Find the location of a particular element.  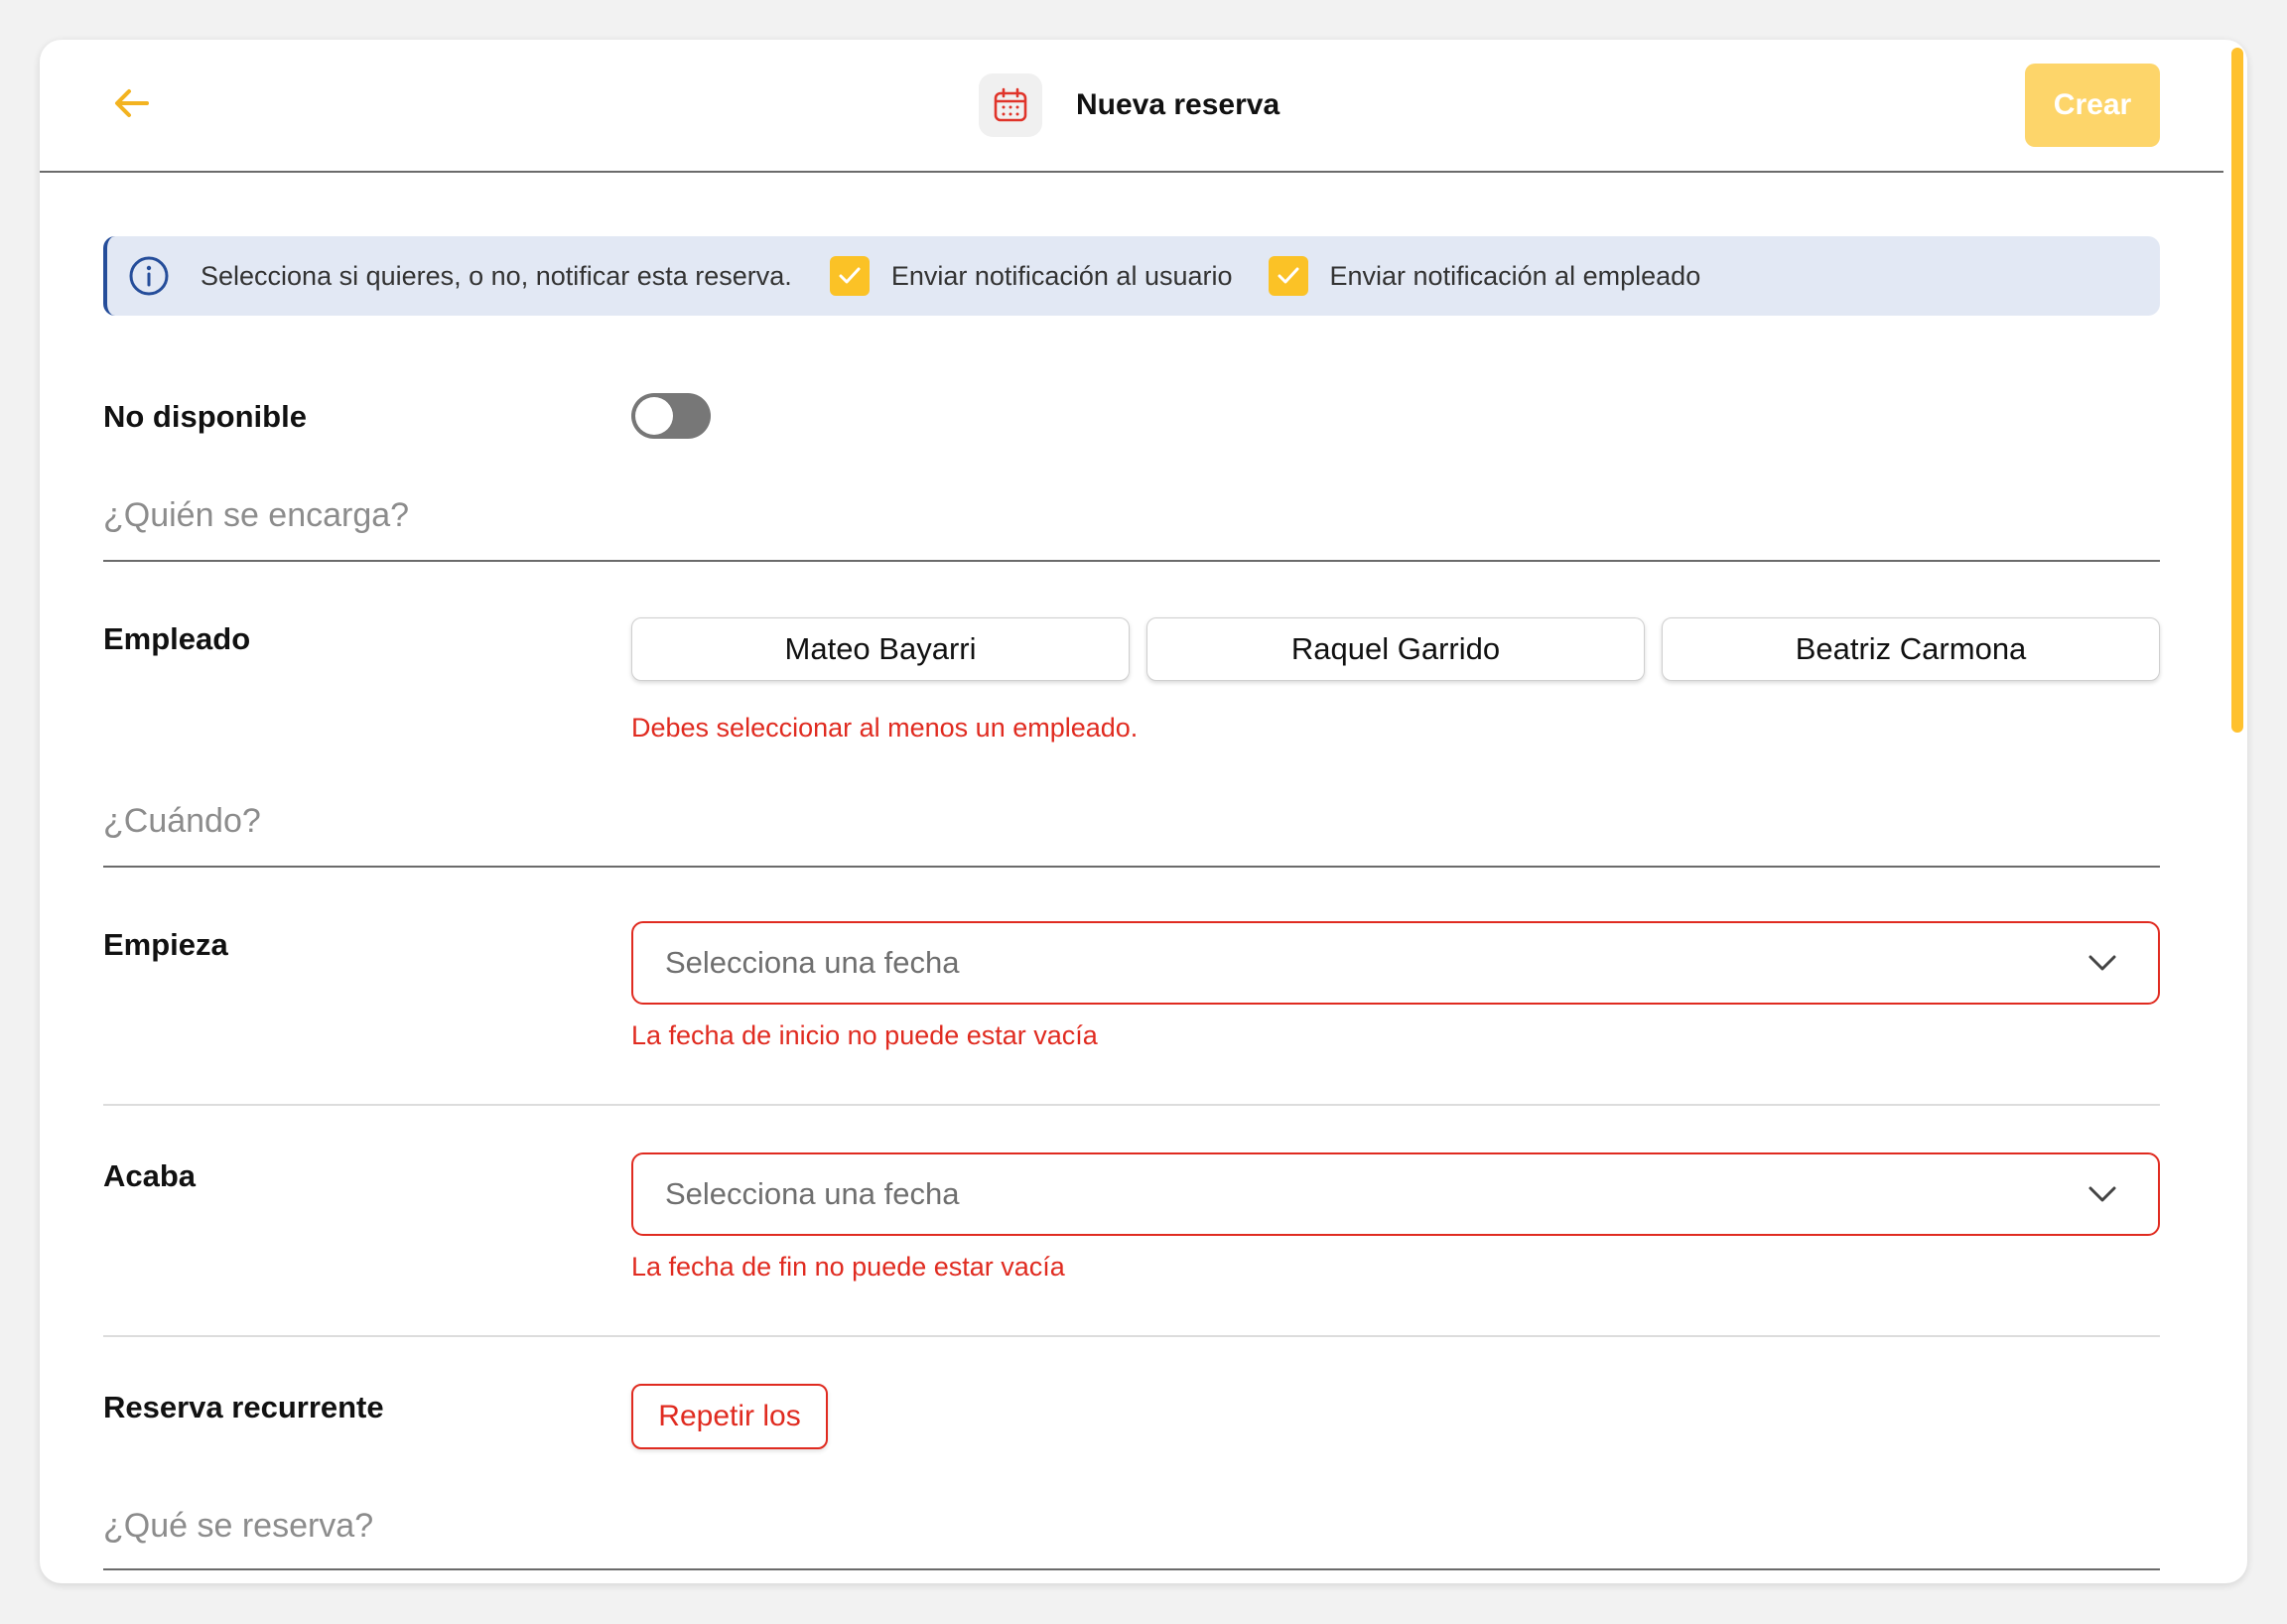

section-title-when: ¿Cuándo? is located at coordinates (182, 821).